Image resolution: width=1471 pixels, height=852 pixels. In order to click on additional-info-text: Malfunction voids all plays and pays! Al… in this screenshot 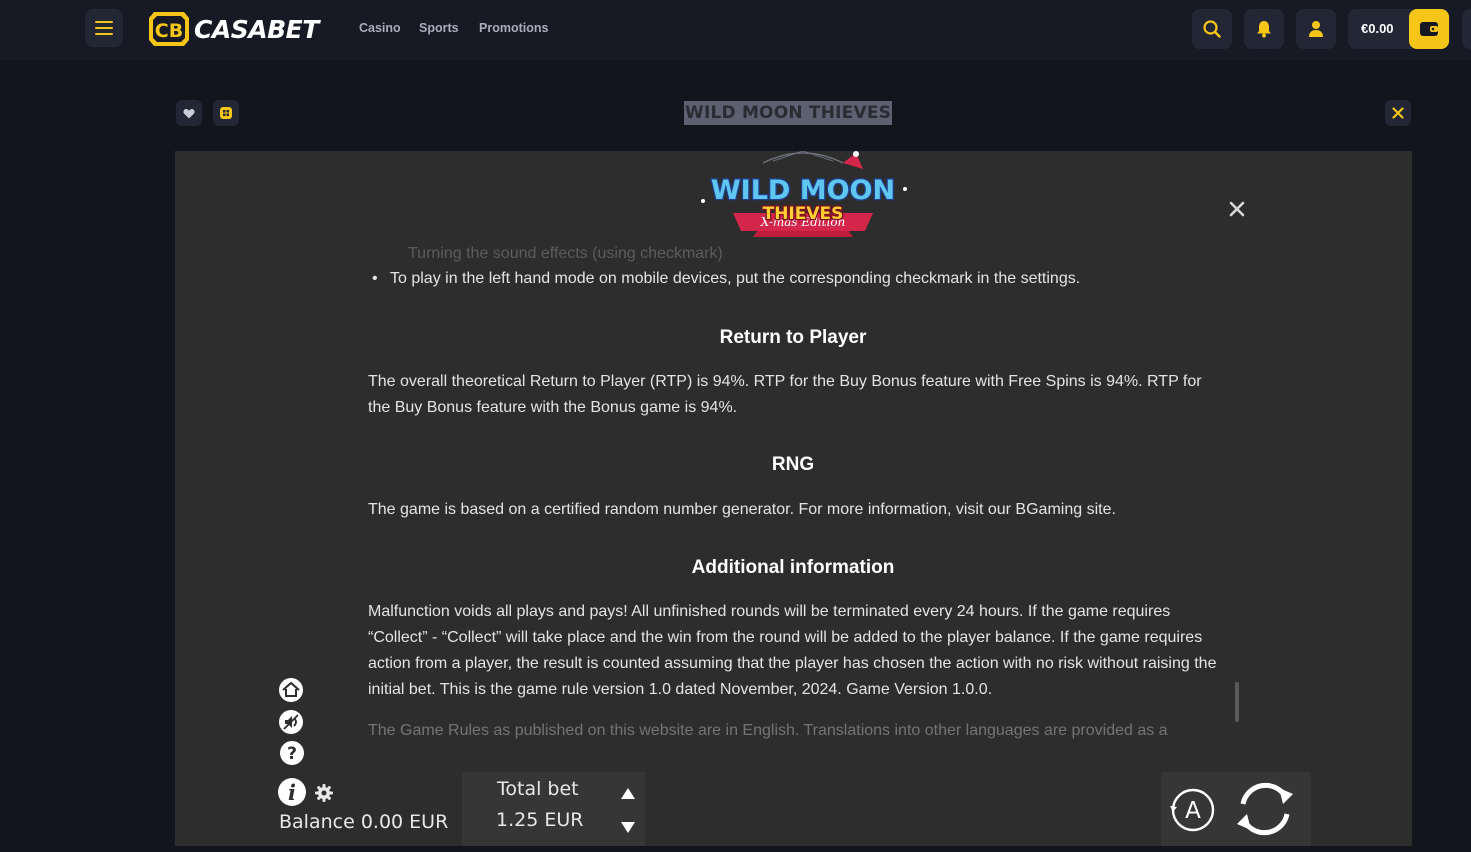, I will do `click(792, 650)`.